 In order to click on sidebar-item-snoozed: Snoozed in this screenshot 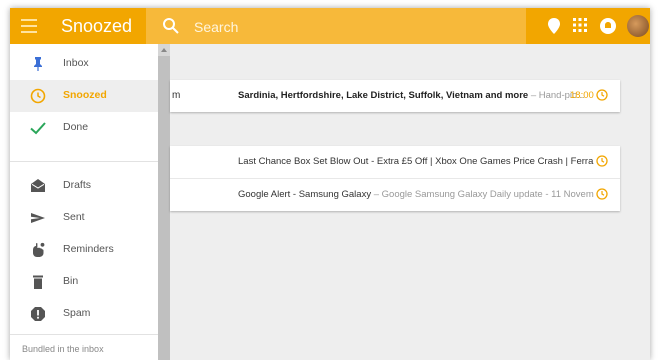, I will do `click(84, 96)`.